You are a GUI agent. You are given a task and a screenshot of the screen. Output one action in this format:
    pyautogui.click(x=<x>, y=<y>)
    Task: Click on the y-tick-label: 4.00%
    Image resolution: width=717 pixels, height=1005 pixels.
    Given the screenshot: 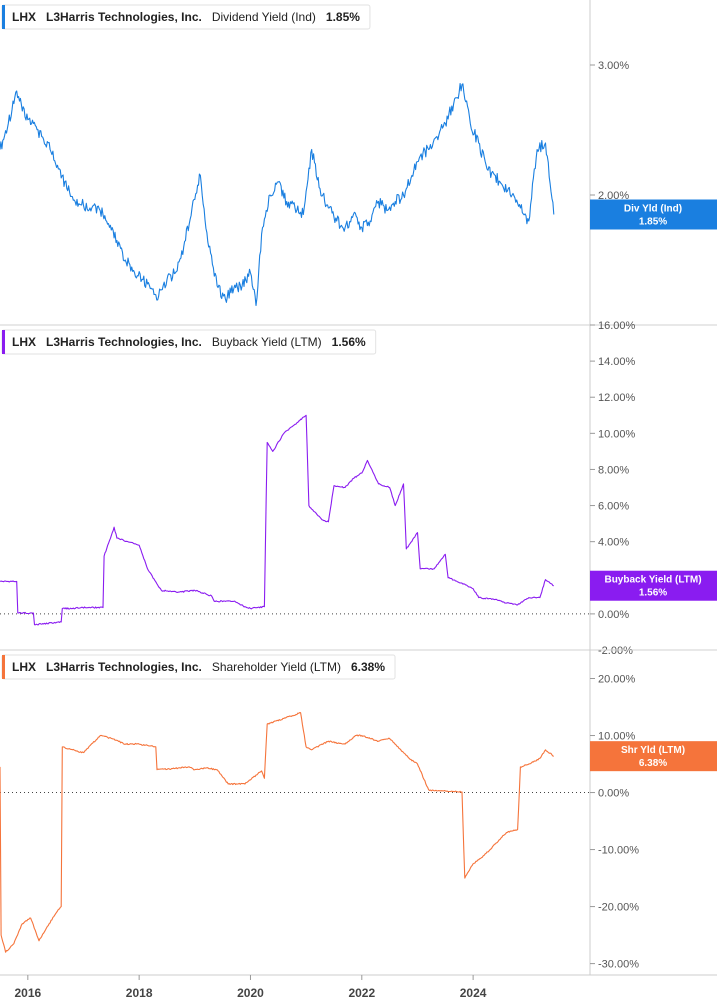 What is the action you would take?
    pyautogui.click(x=613, y=543)
    